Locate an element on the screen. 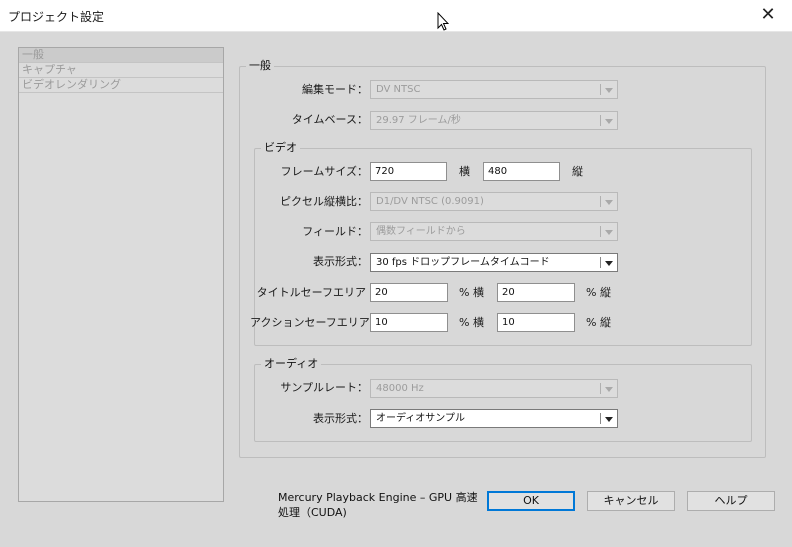 This screenshot has height=547, width=792. pixel-aspect-label: ピクセル縦横比： is located at coordinates (324, 201).